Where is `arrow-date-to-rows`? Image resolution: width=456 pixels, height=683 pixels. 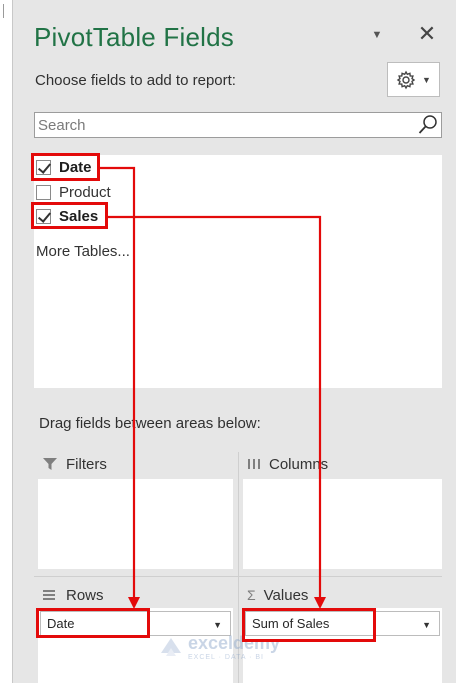
arrow-date-to-rows is located at coordinates (118, 383).